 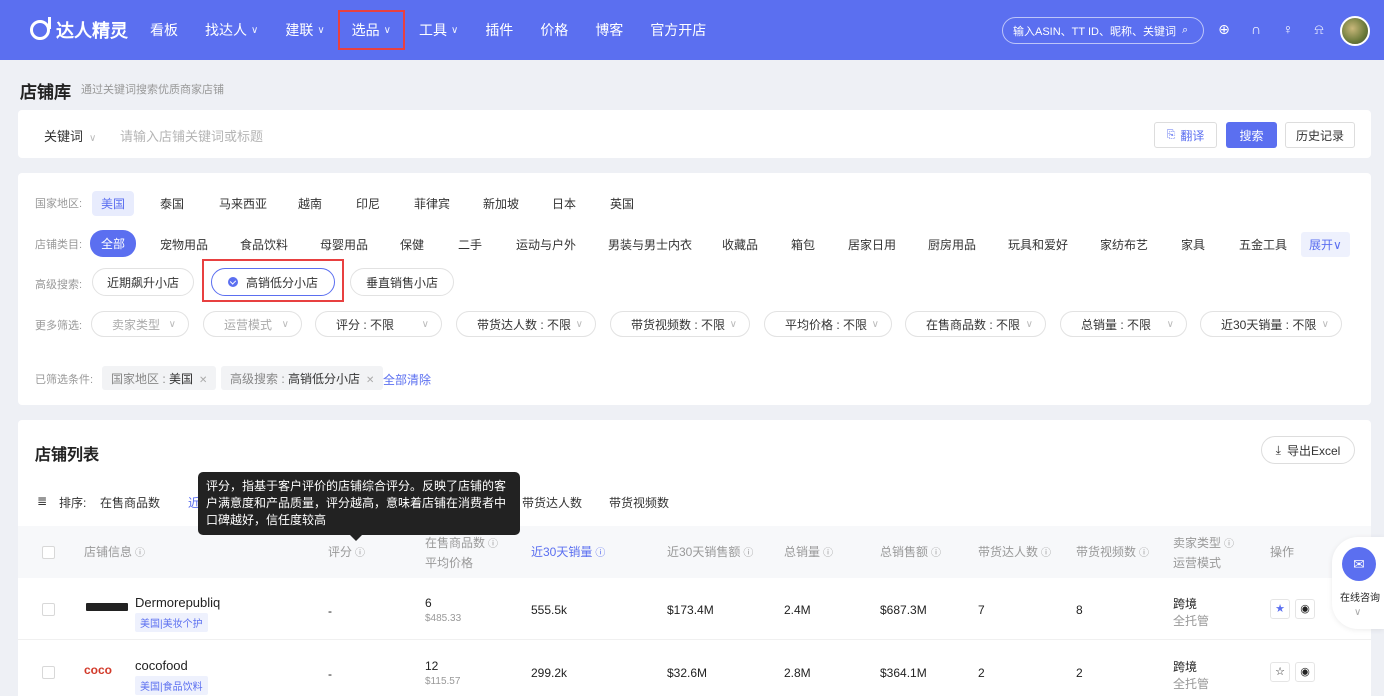 I want to click on nav-item-open-store: 官方开店, so click(x=678, y=30).